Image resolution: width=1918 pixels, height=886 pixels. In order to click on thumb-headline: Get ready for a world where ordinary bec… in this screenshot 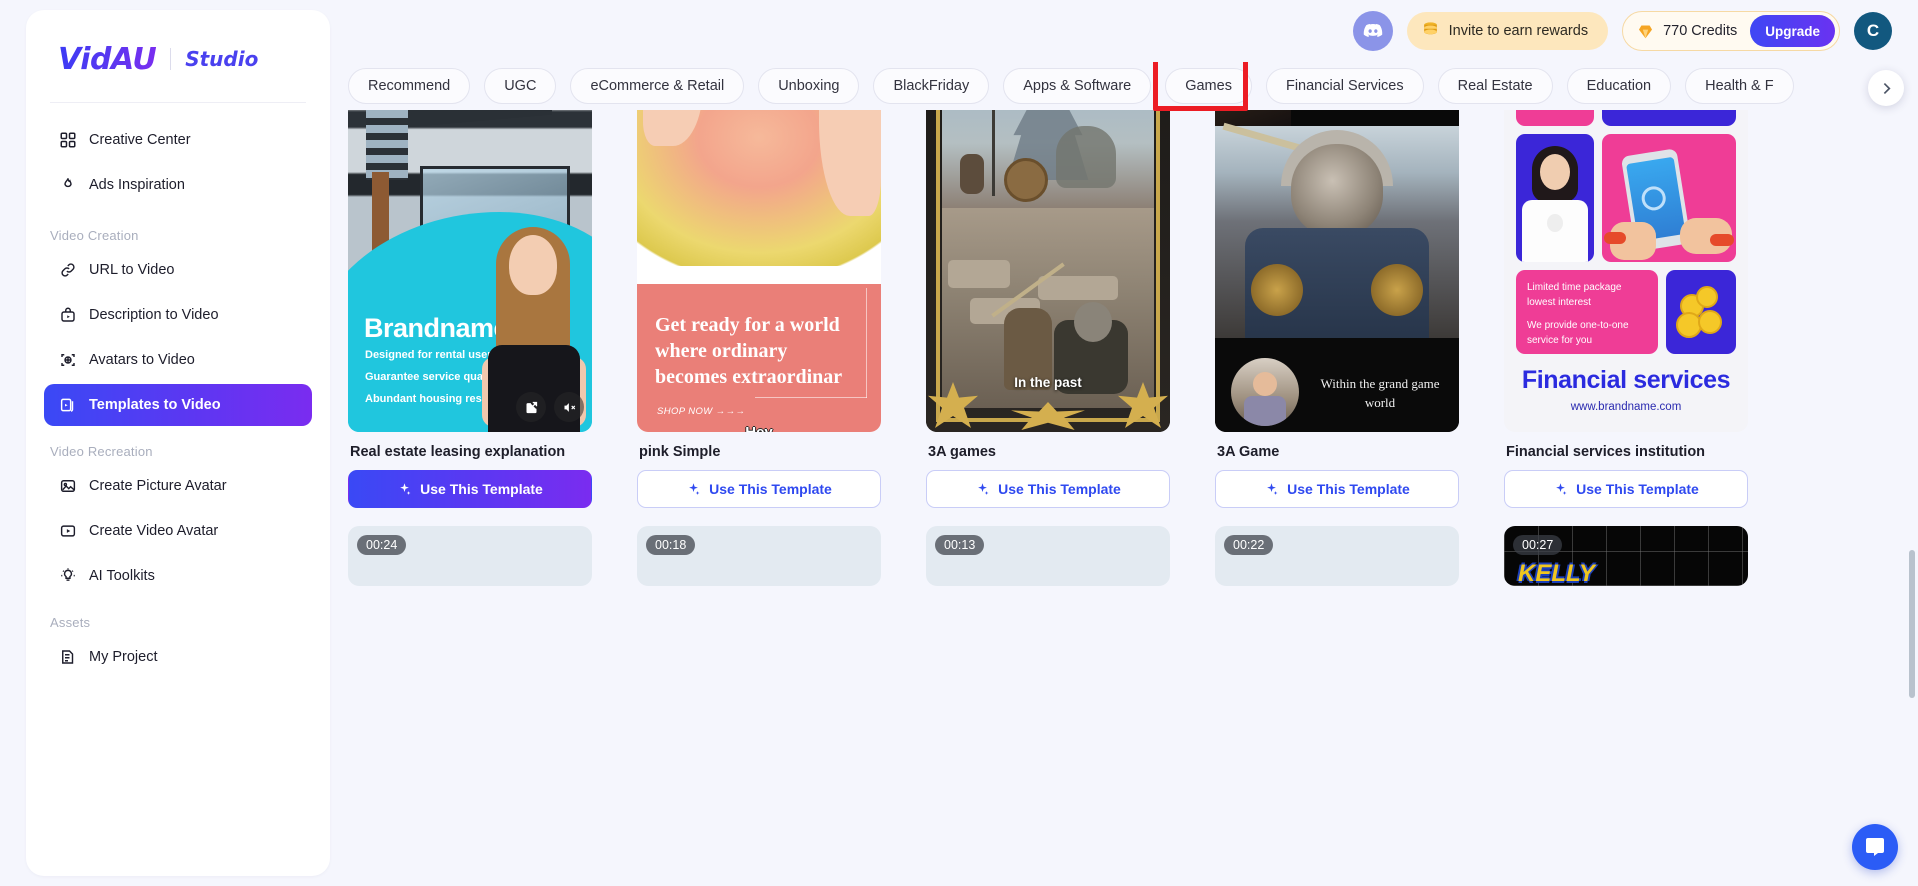, I will do `click(749, 351)`.